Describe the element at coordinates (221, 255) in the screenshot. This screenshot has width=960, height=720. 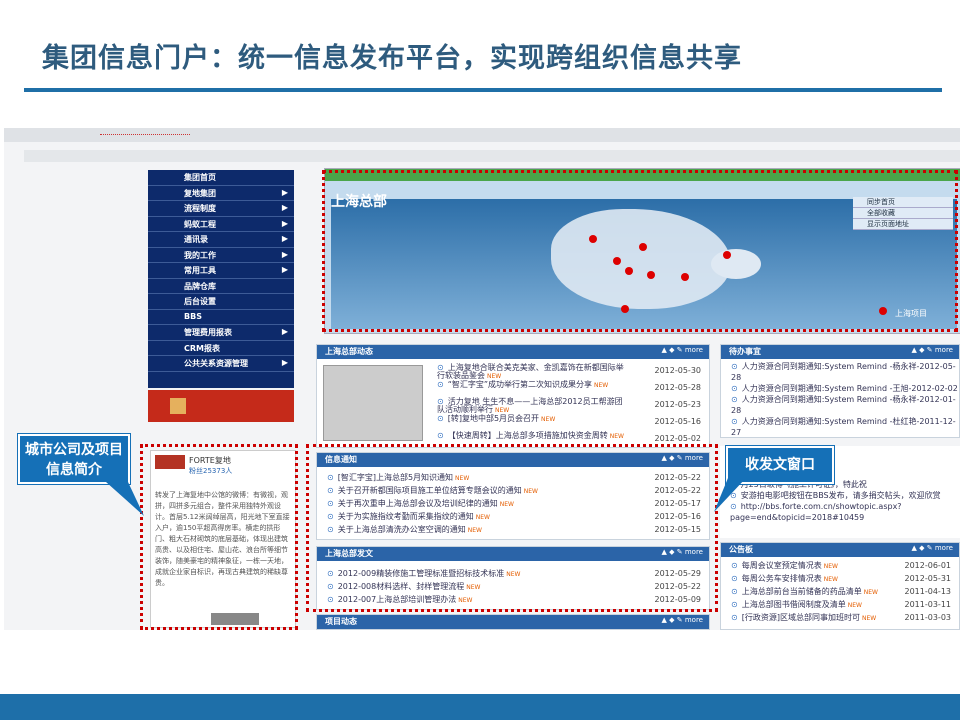
I see `sidebar-item: 我的工作 ▶` at that location.